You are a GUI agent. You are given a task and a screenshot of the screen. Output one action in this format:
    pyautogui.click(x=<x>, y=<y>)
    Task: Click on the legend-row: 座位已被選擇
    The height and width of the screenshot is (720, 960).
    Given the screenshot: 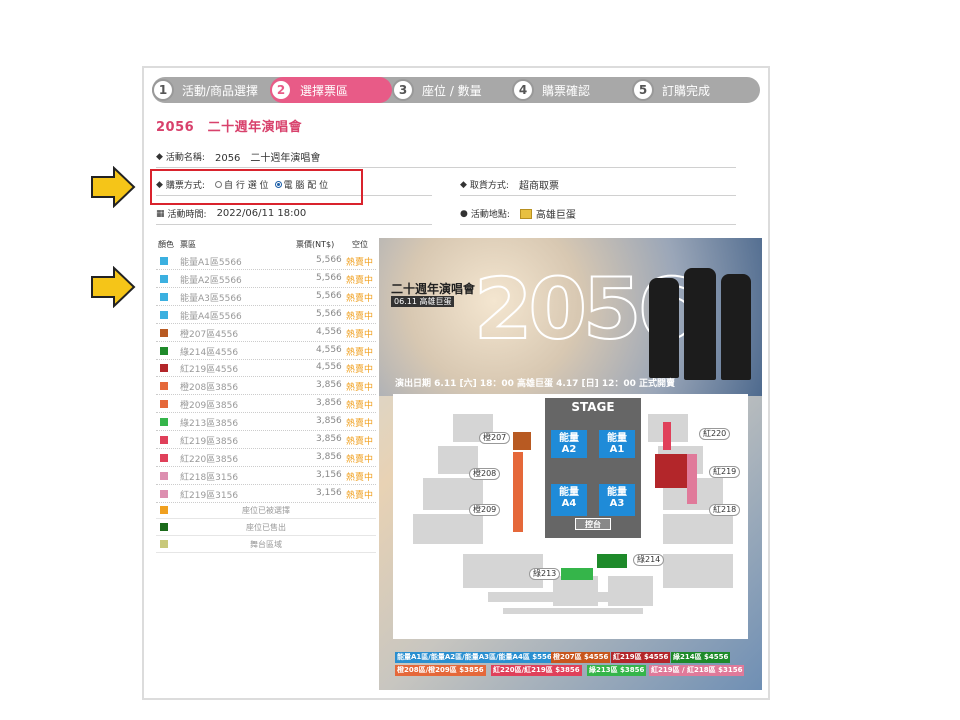 What is the action you would take?
    pyautogui.click(x=266, y=510)
    